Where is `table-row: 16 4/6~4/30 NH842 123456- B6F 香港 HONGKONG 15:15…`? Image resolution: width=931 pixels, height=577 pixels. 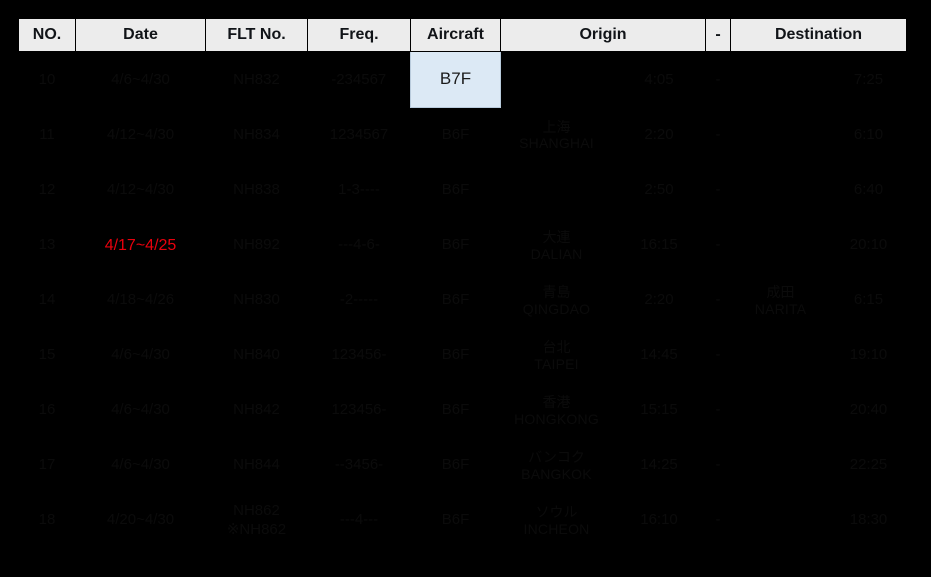 table-row: 16 4/6~4/30 NH842 123456- B6F 香港 HONGKONG 15:15… is located at coordinates (462, 410).